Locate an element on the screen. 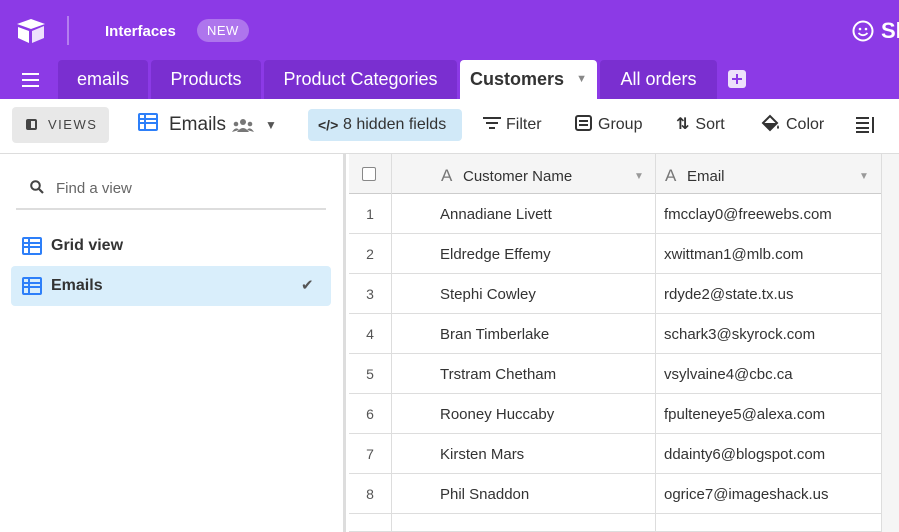 The image size is (899, 532). email-cell: ogrice7@imageshack.us is located at coordinates (746, 494).